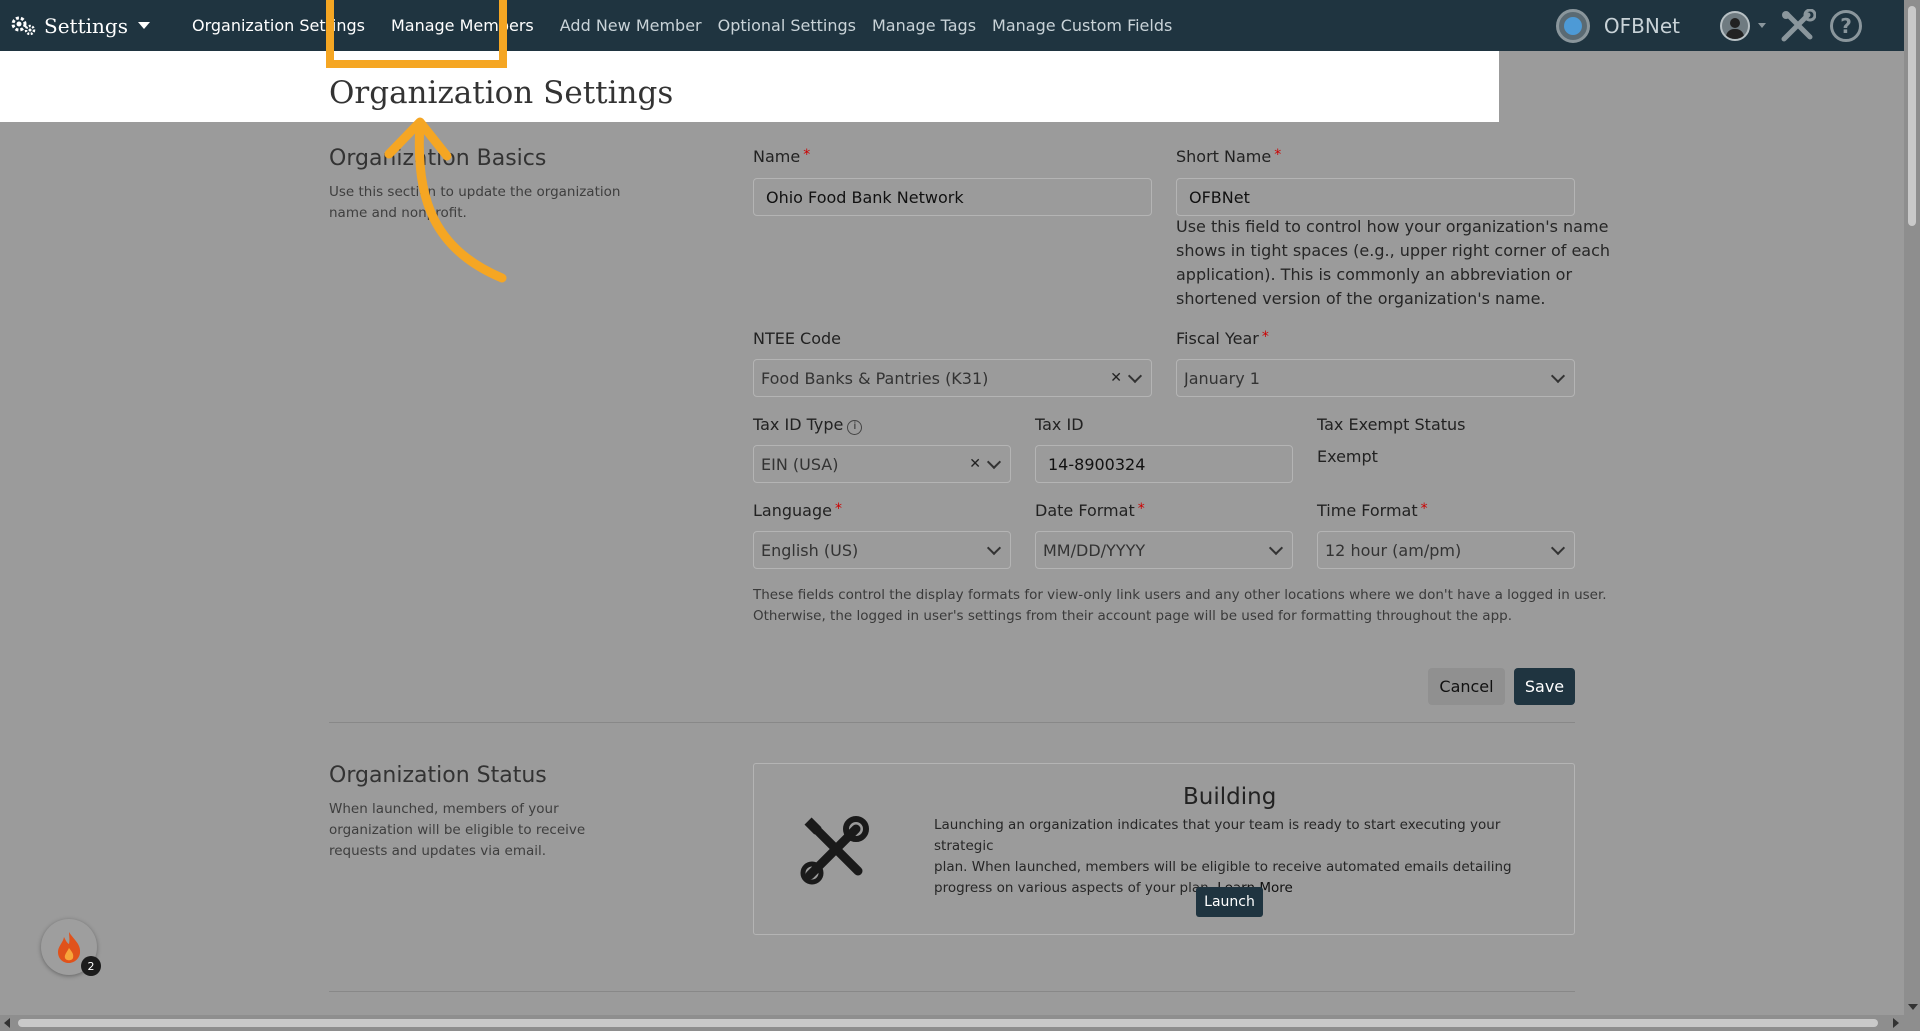  What do you see at coordinates (882, 550) in the screenshot?
I see `language-select: English (US)` at bounding box center [882, 550].